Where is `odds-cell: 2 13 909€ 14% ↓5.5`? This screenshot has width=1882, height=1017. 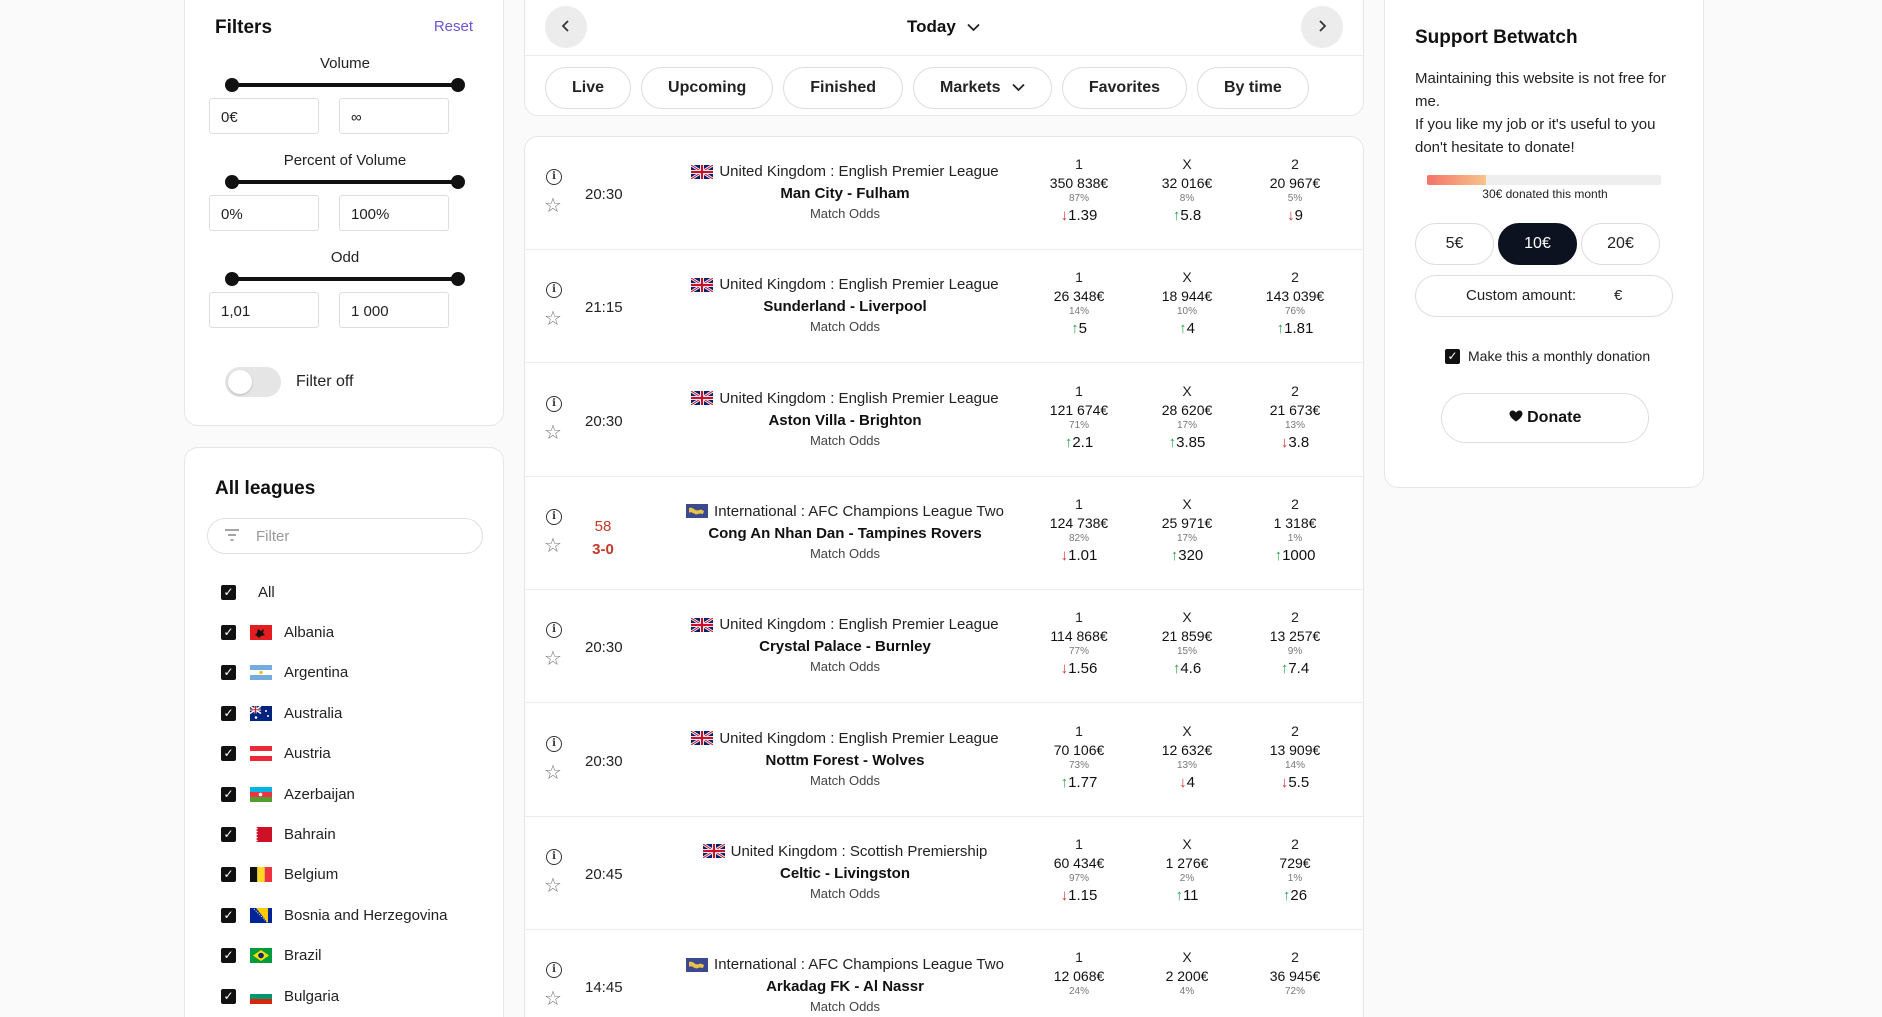
odds-cell: 2 13 909€ 14% ↓5.5 is located at coordinates (1295, 757).